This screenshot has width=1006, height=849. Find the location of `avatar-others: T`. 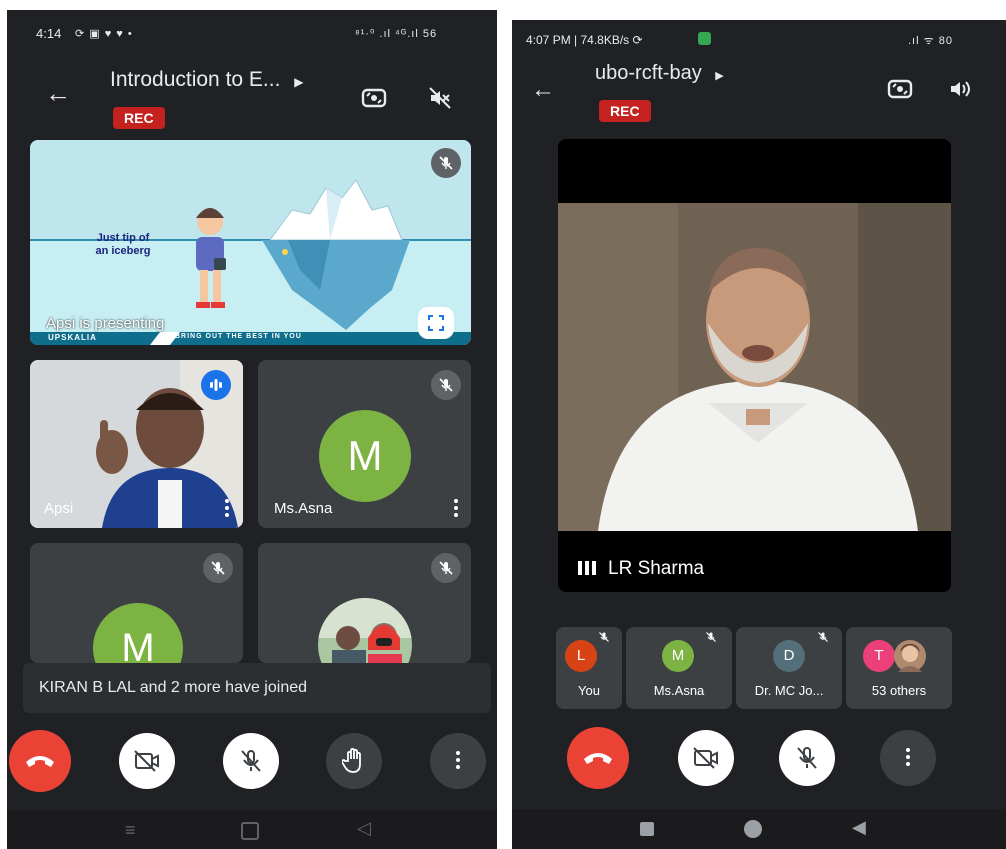

avatar-others: T is located at coordinates (879, 656).